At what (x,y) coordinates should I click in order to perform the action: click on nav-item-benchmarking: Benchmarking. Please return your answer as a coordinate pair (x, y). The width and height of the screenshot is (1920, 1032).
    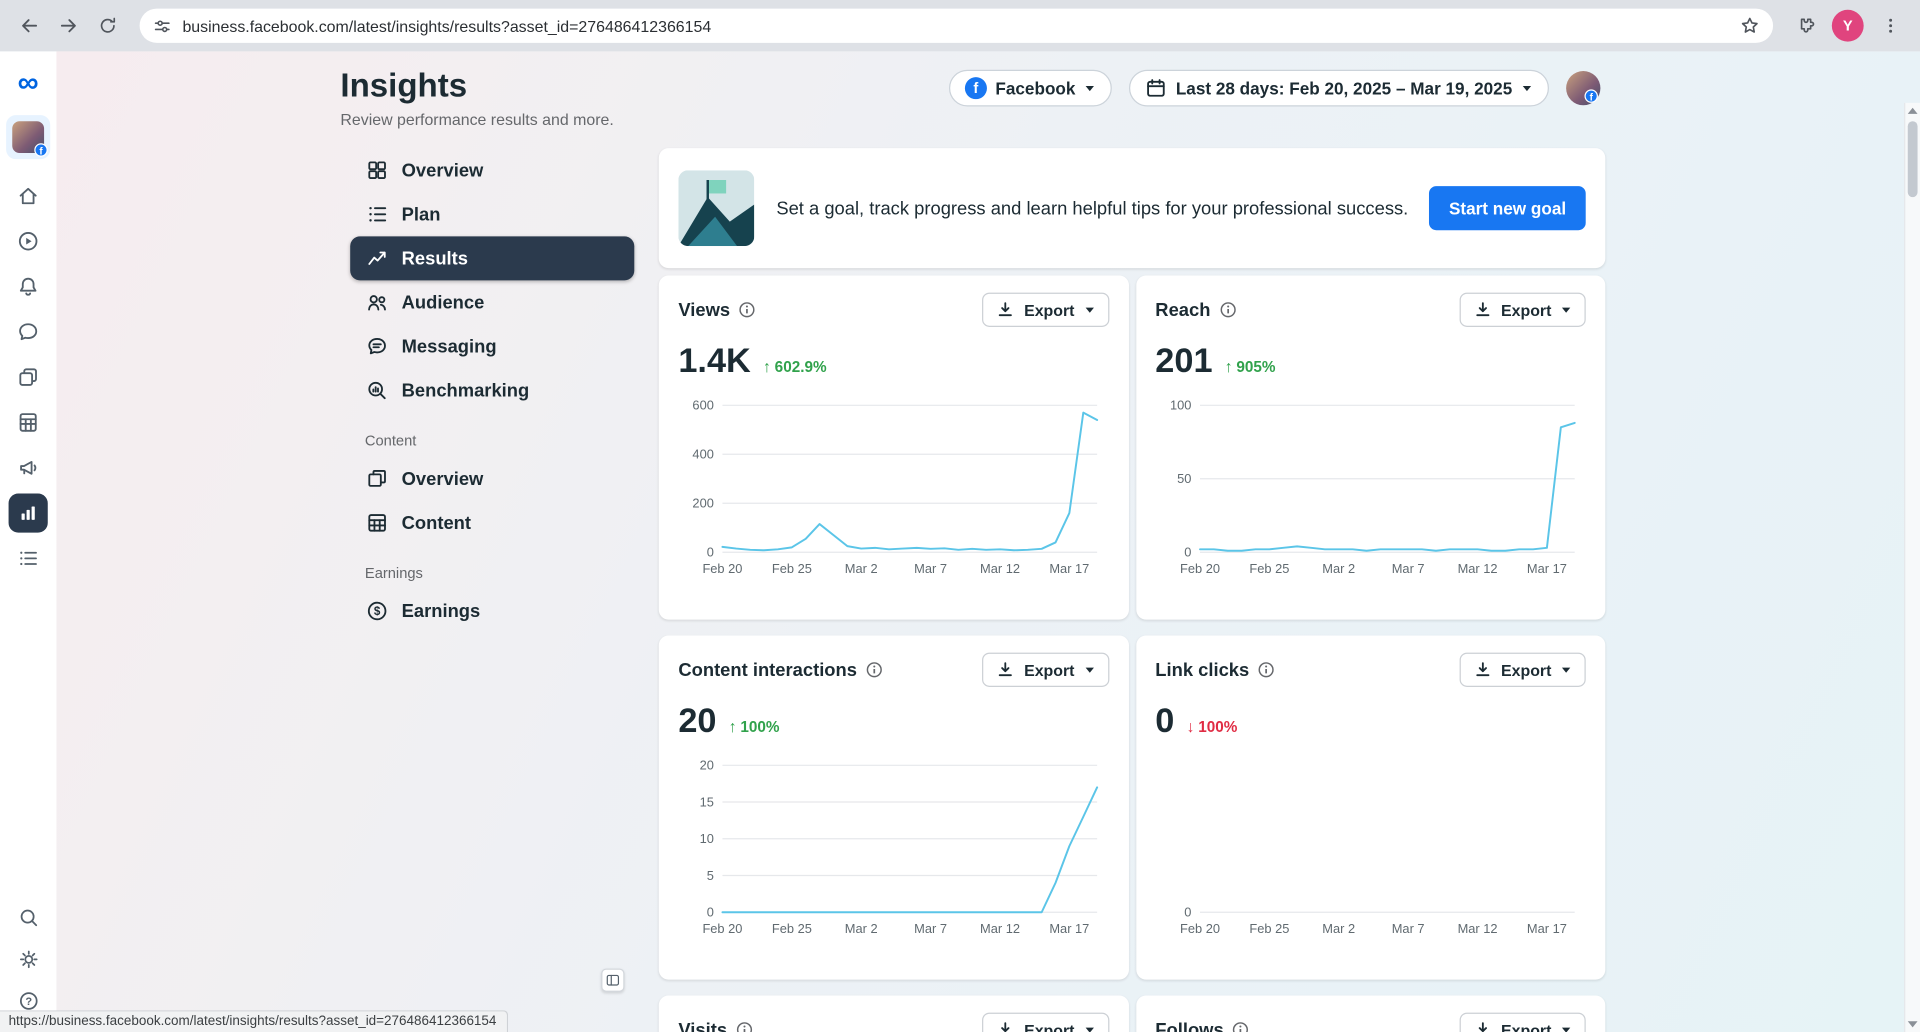
    Looking at the image, I should click on (492, 391).